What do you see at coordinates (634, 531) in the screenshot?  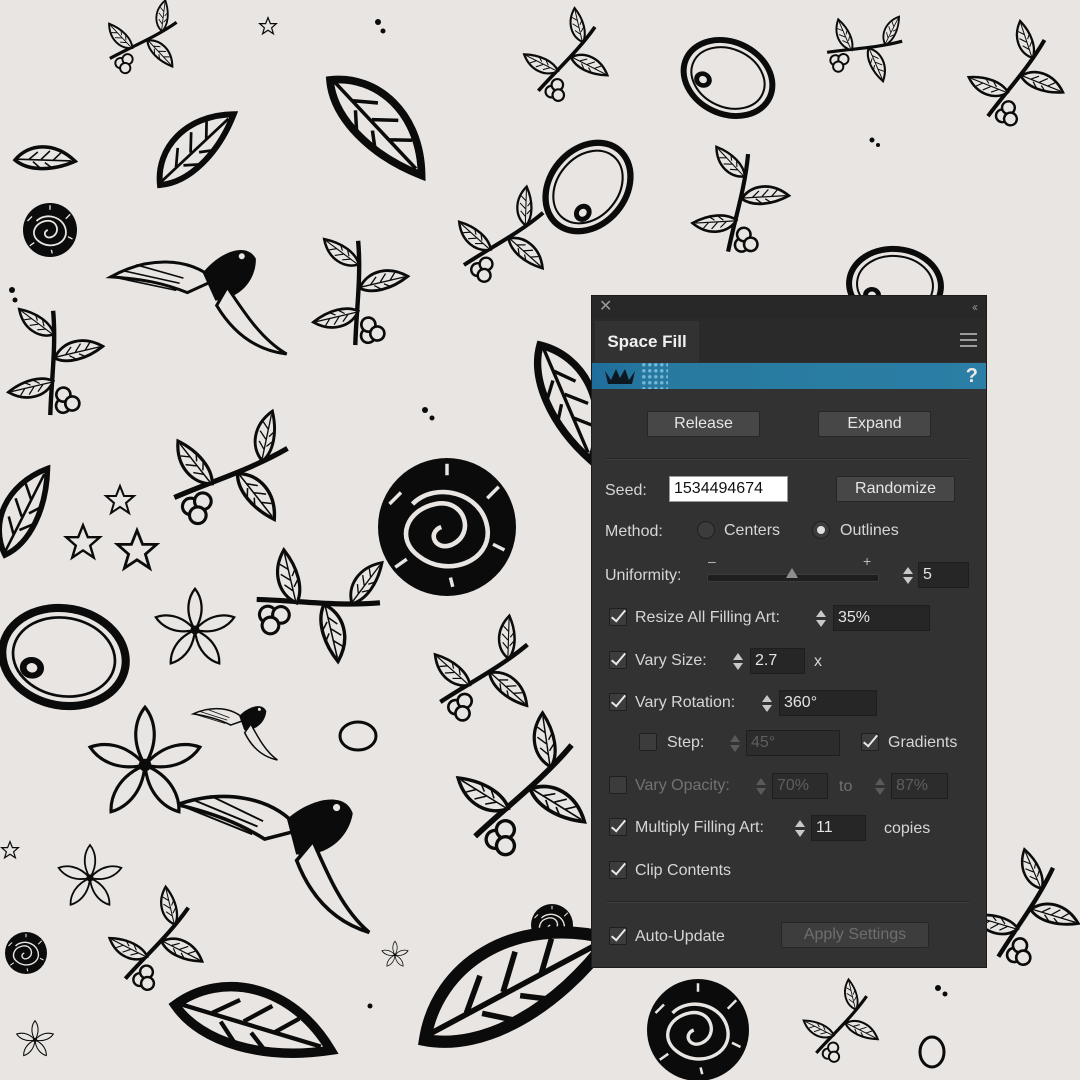 I see `method-label: Method:` at bounding box center [634, 531].